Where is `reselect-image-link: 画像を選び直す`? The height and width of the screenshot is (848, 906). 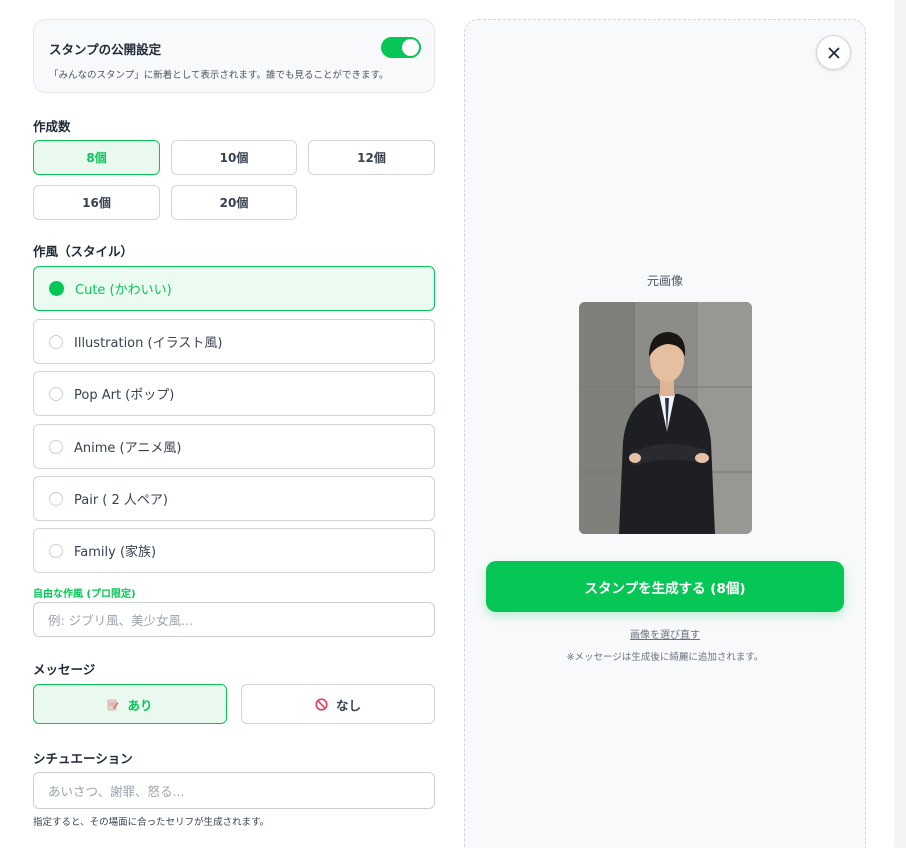 reselect-image-link: 画像を選び直す is located at coordinates (665, 633).